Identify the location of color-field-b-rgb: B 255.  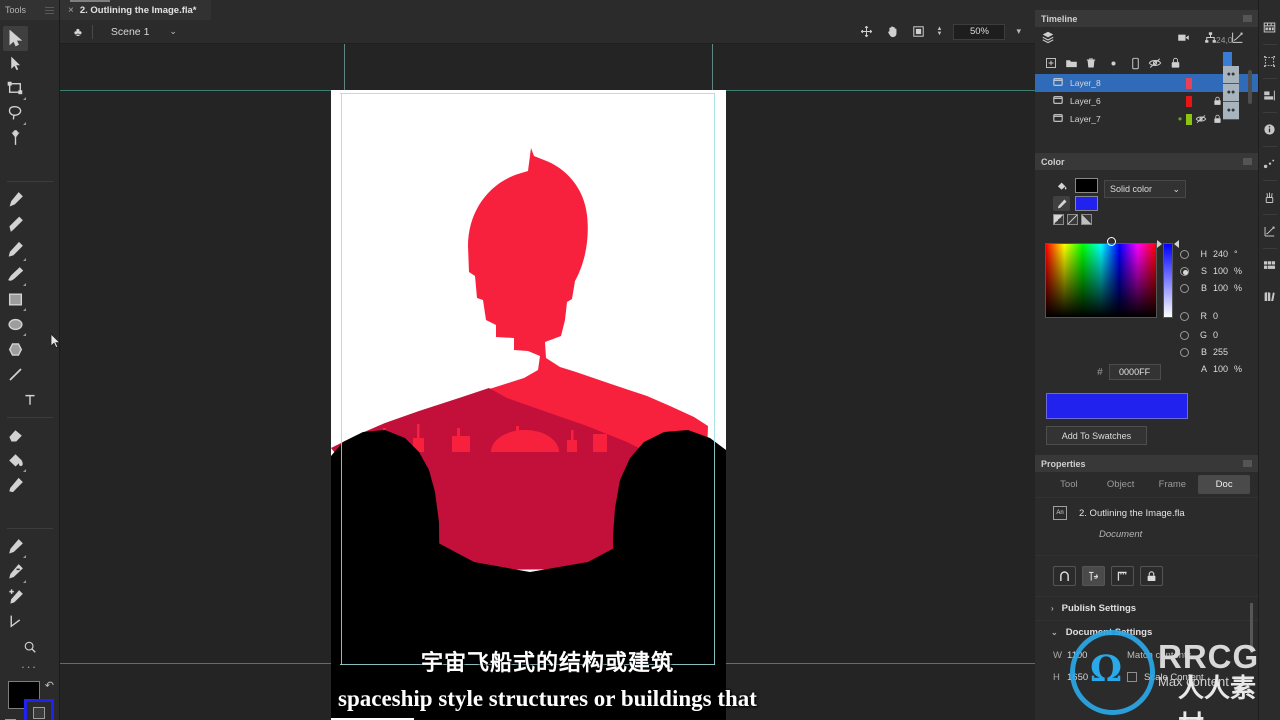
(1204, 352).